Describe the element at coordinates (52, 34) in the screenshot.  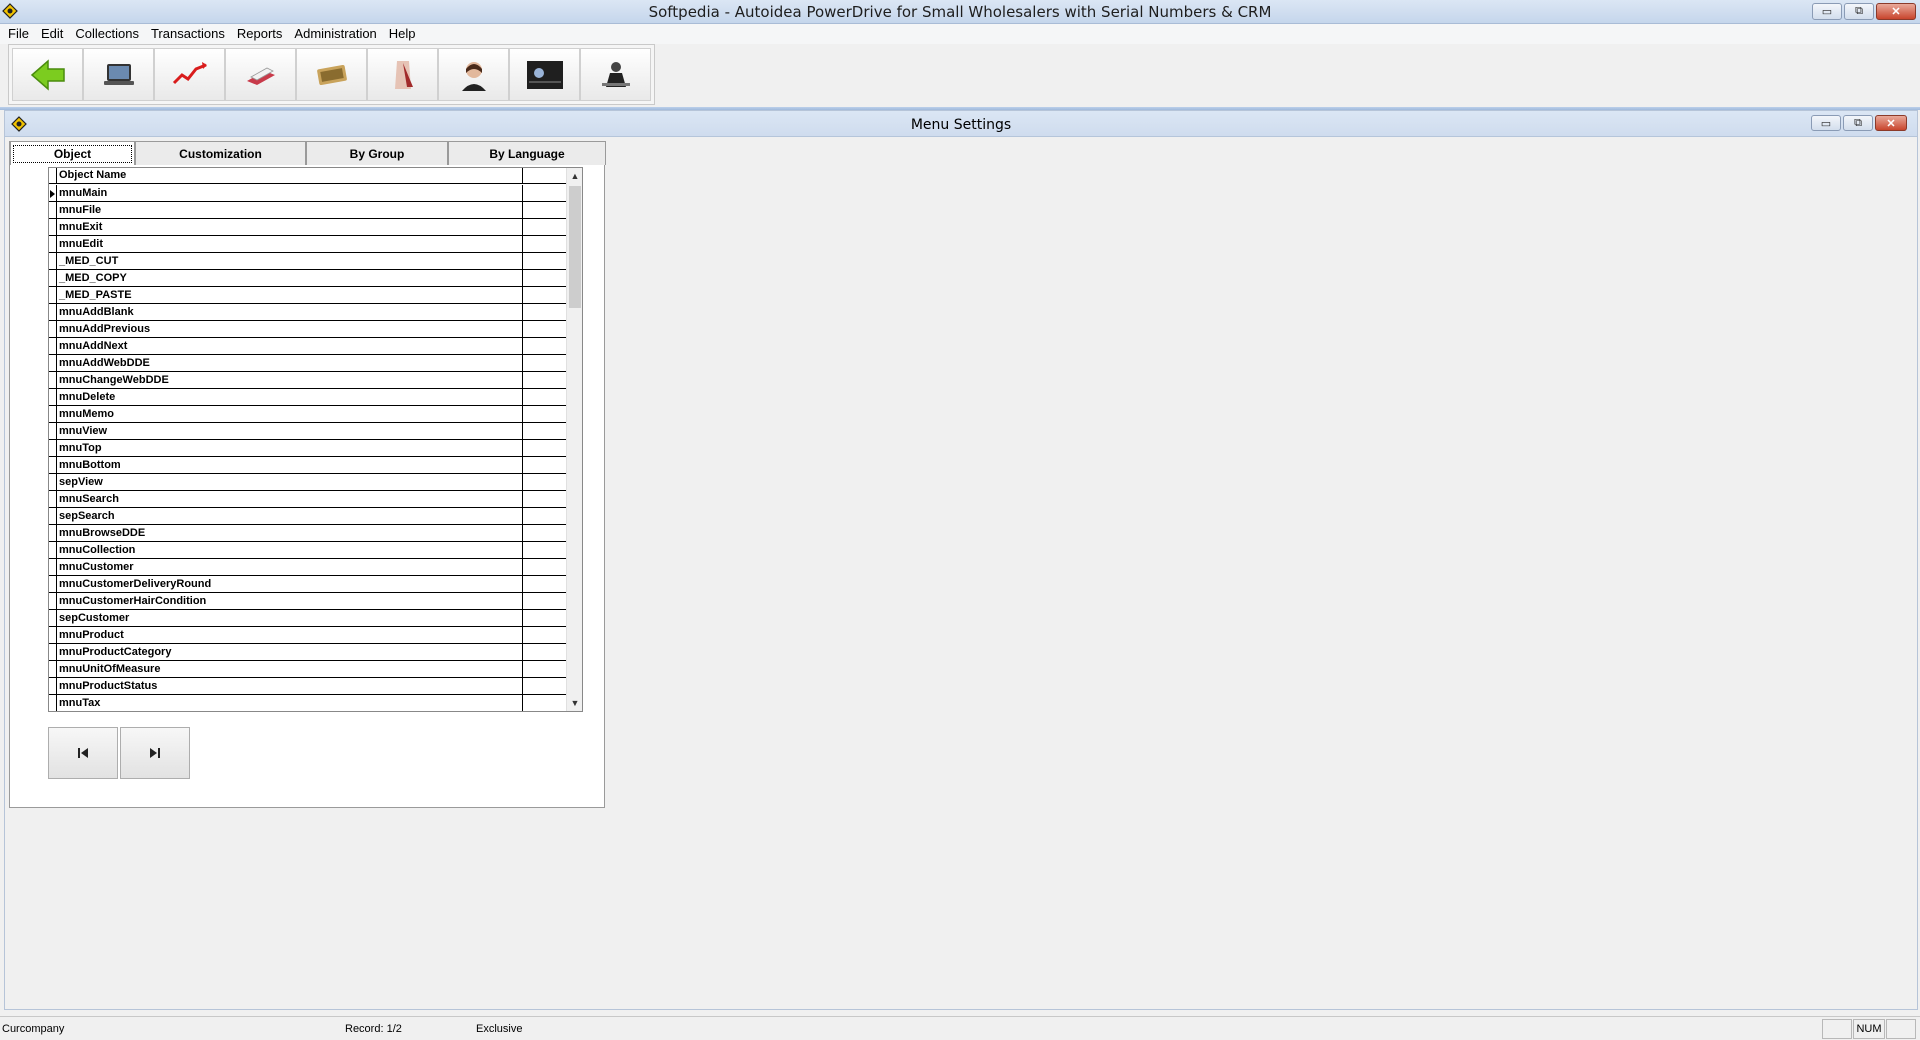
I see `menu-edit: Edit` at that location.